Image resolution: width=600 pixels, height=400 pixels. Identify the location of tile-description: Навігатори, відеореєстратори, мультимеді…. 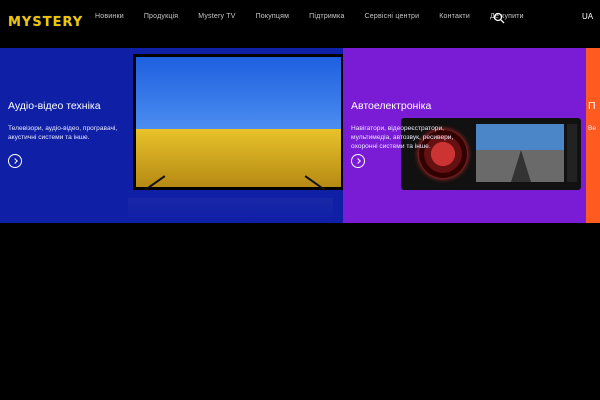
(402, 137).